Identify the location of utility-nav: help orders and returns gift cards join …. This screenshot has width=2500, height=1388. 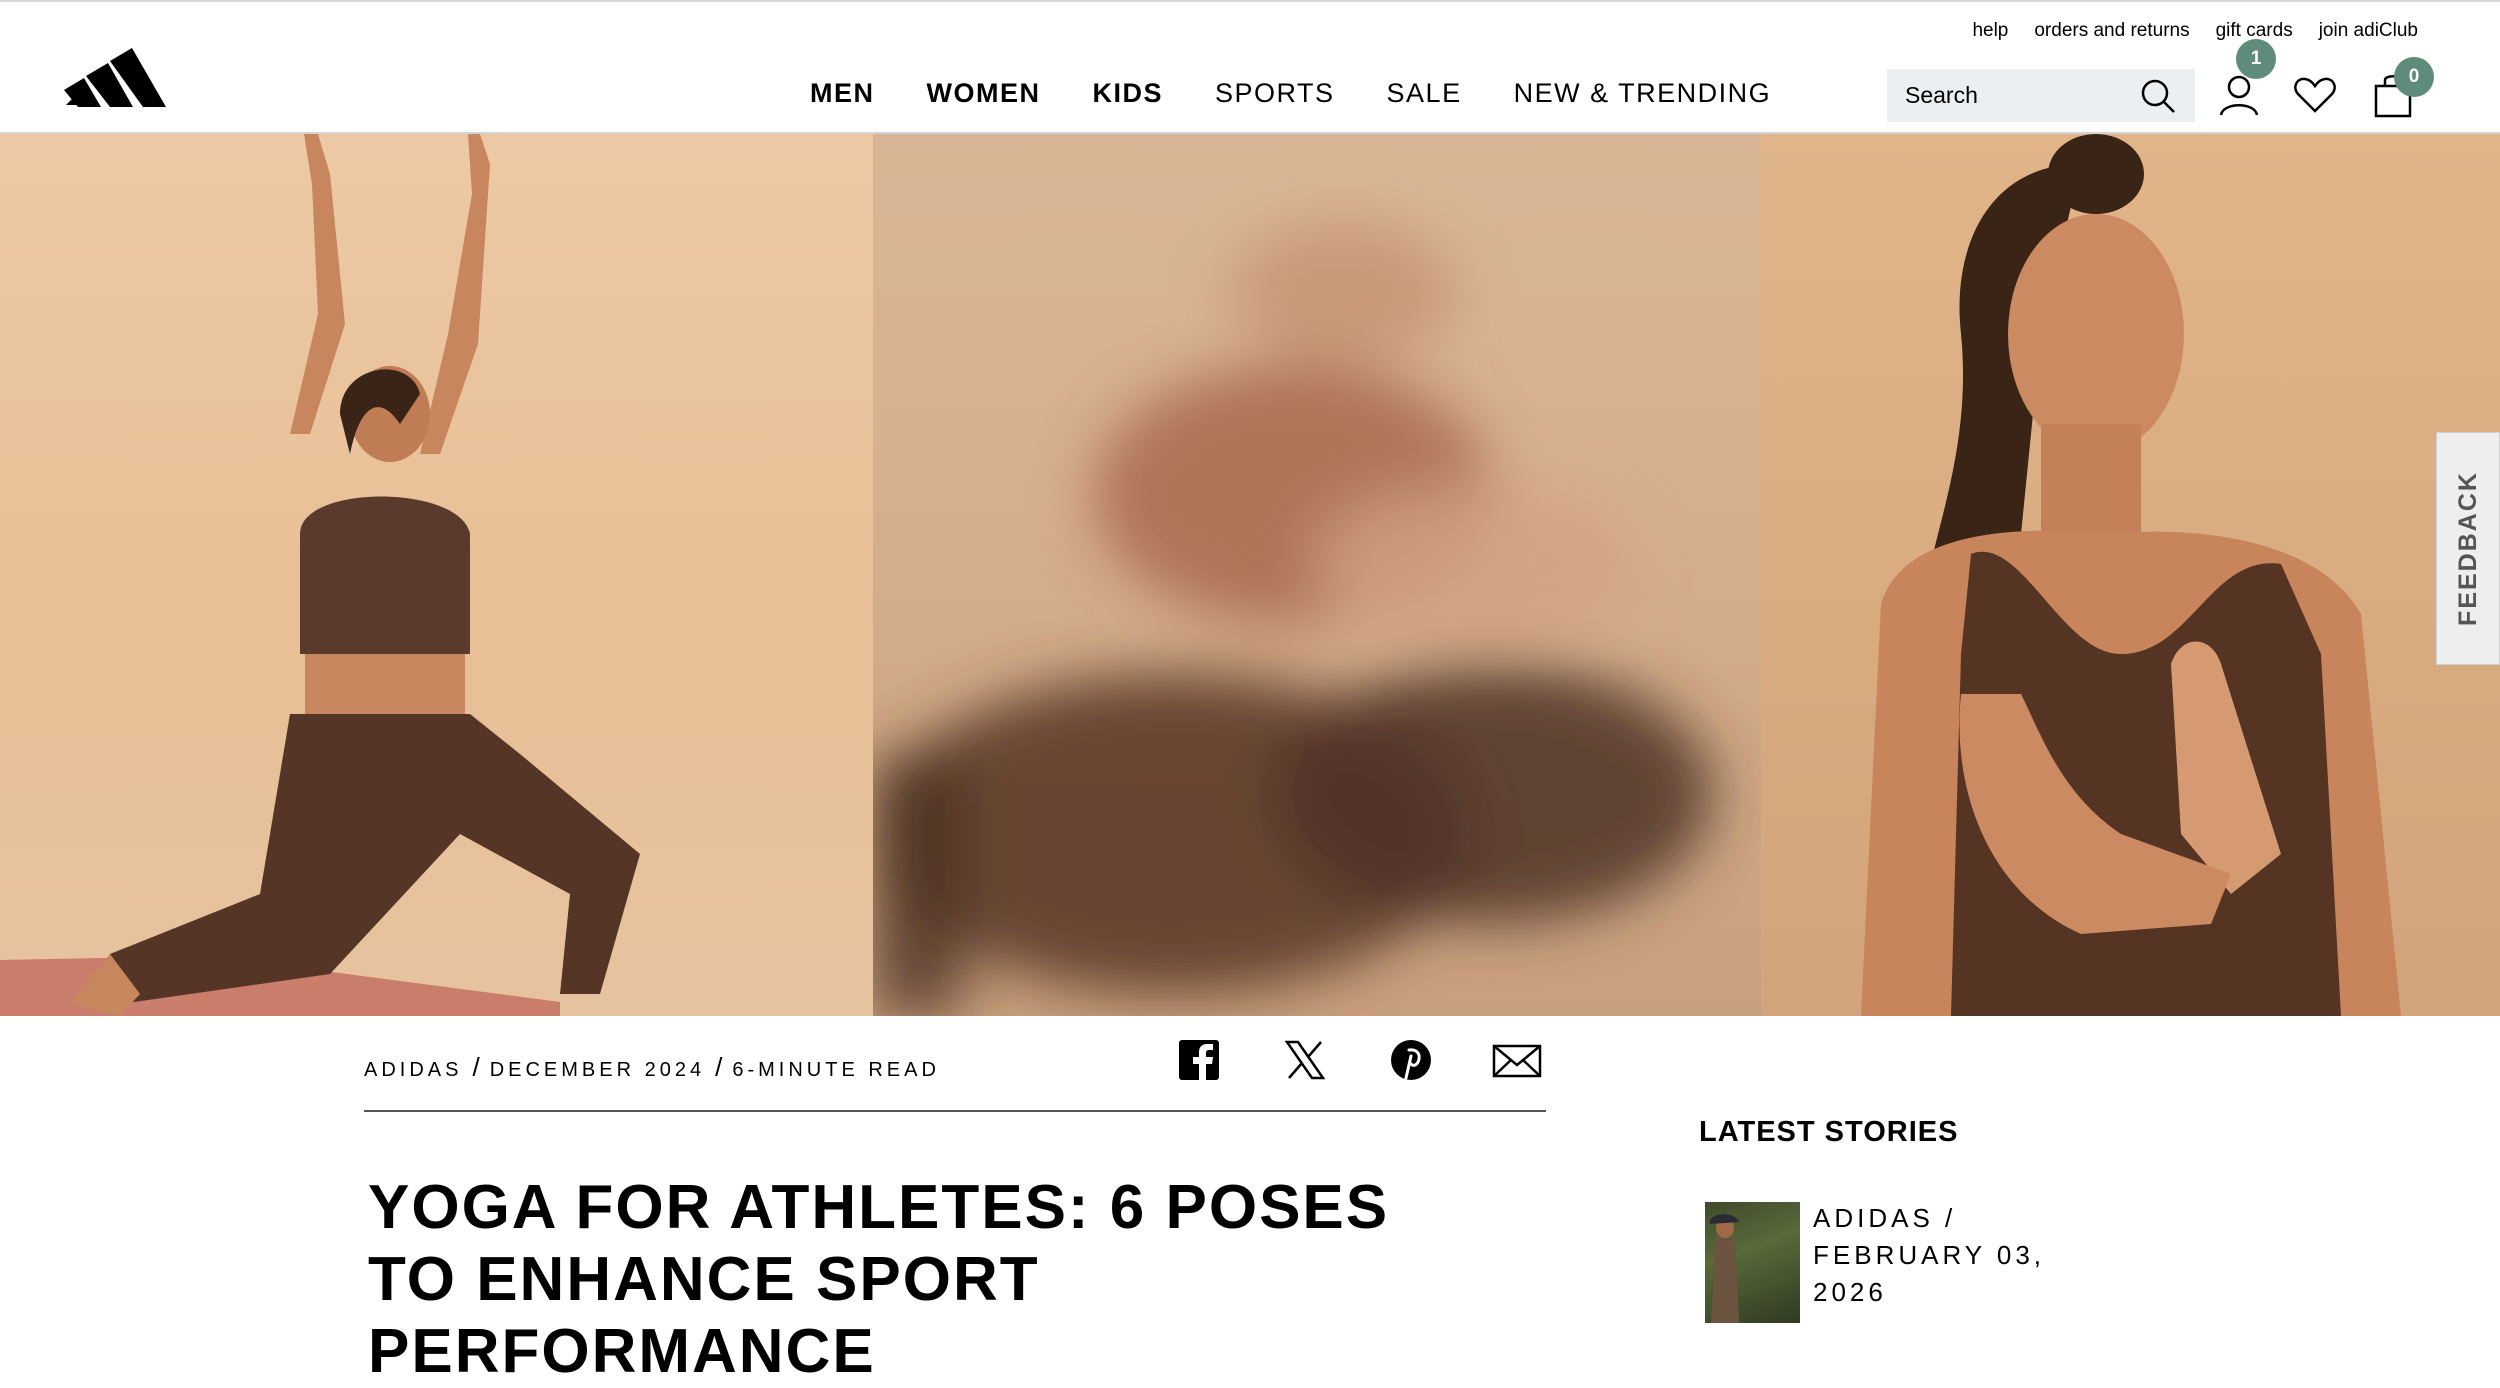
(2195, 31).